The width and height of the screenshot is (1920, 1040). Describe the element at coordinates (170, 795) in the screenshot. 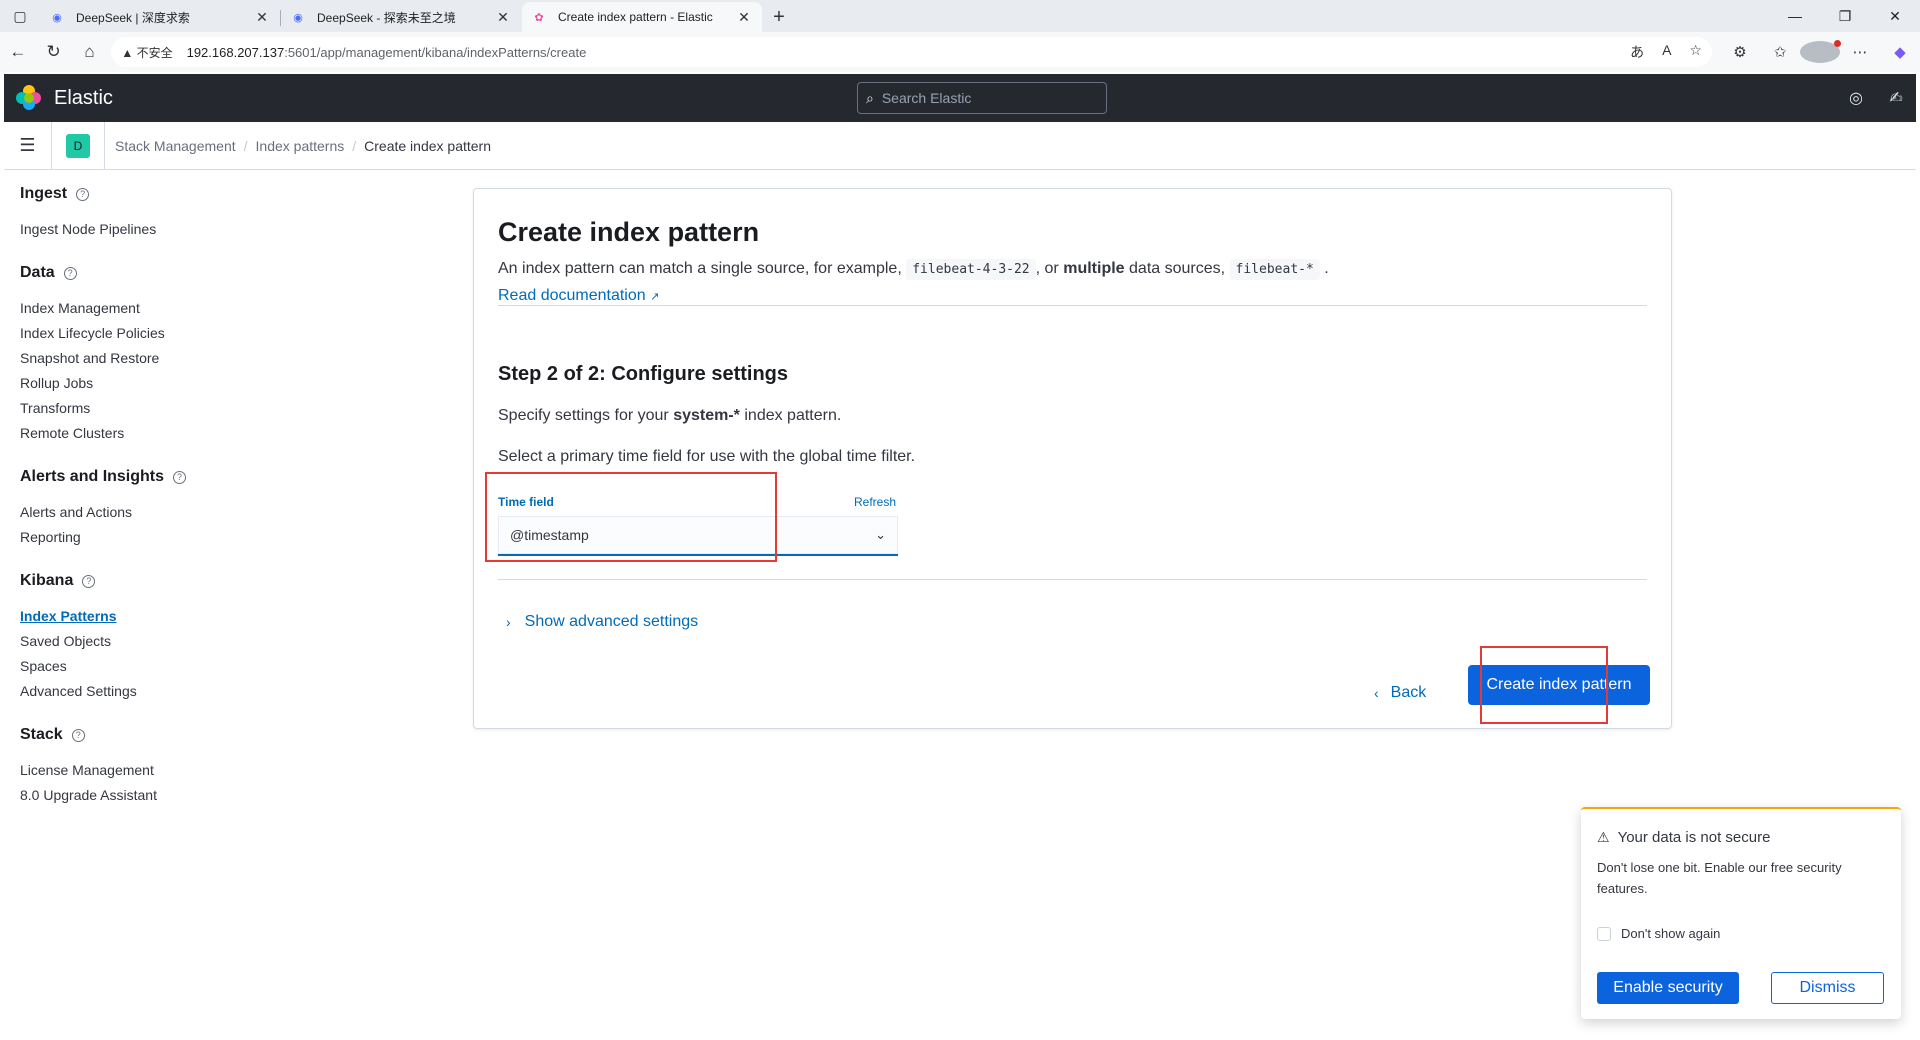

I see `sidebar-item-upgrade-assistant: 8.0 Upgrade Assistant` at that location.